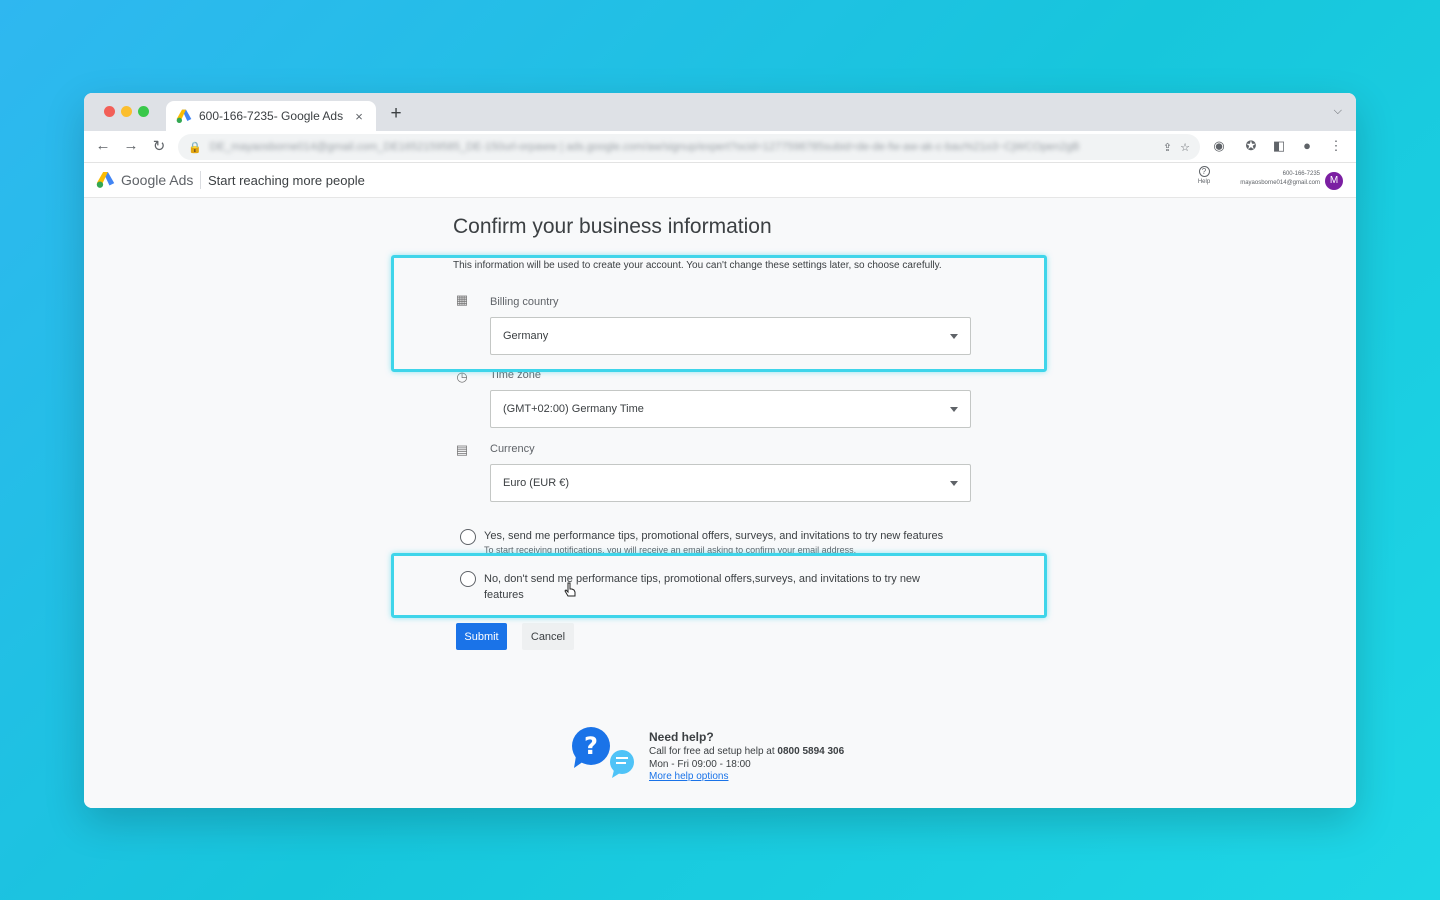 The image size is (1440, 900). What do you see at coordinates (1280, 183) in the screenshot?
I see `account-email: mayaosborne014@gmail.com` at bounding box center [1280, 183].